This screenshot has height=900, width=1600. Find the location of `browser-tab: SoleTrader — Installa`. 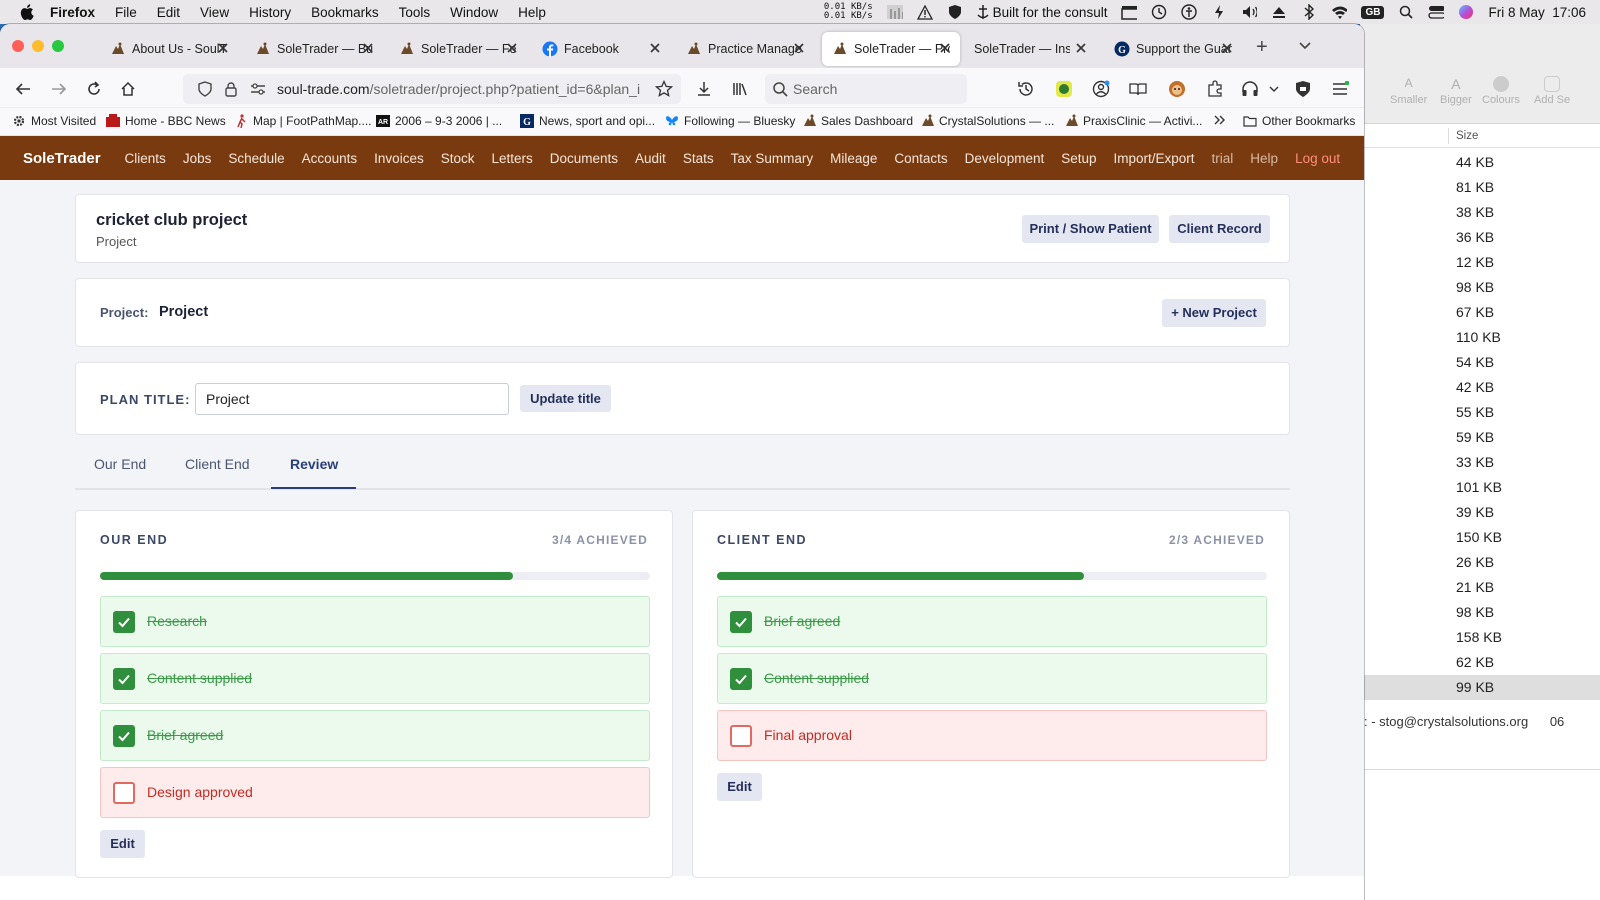

browser-tab: SoleTrader — Installa is located at coordinates (1027, 49).